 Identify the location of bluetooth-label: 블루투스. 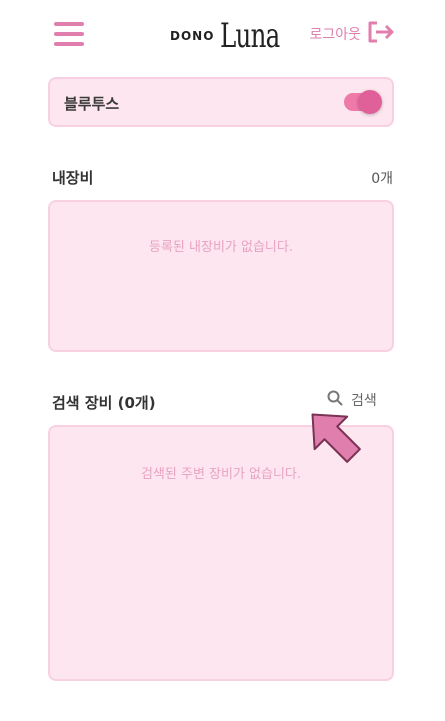
(92, 104).